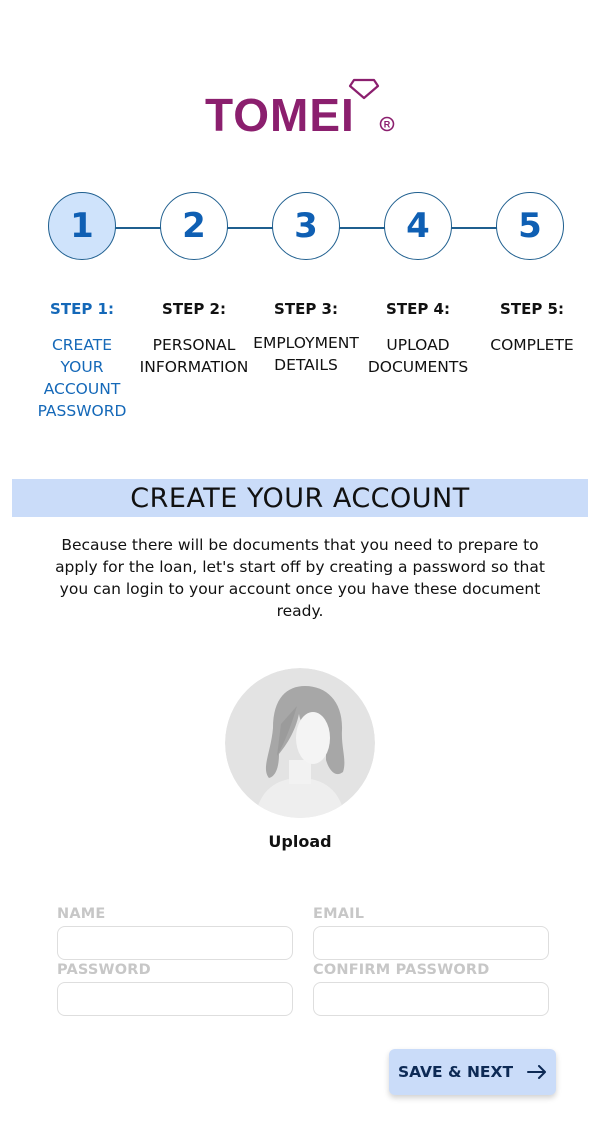 The height and width of the screenshot is (1146, 600). Describe the element at coordinates (175, 999) in the screenshot. I see `password-input` at that location.